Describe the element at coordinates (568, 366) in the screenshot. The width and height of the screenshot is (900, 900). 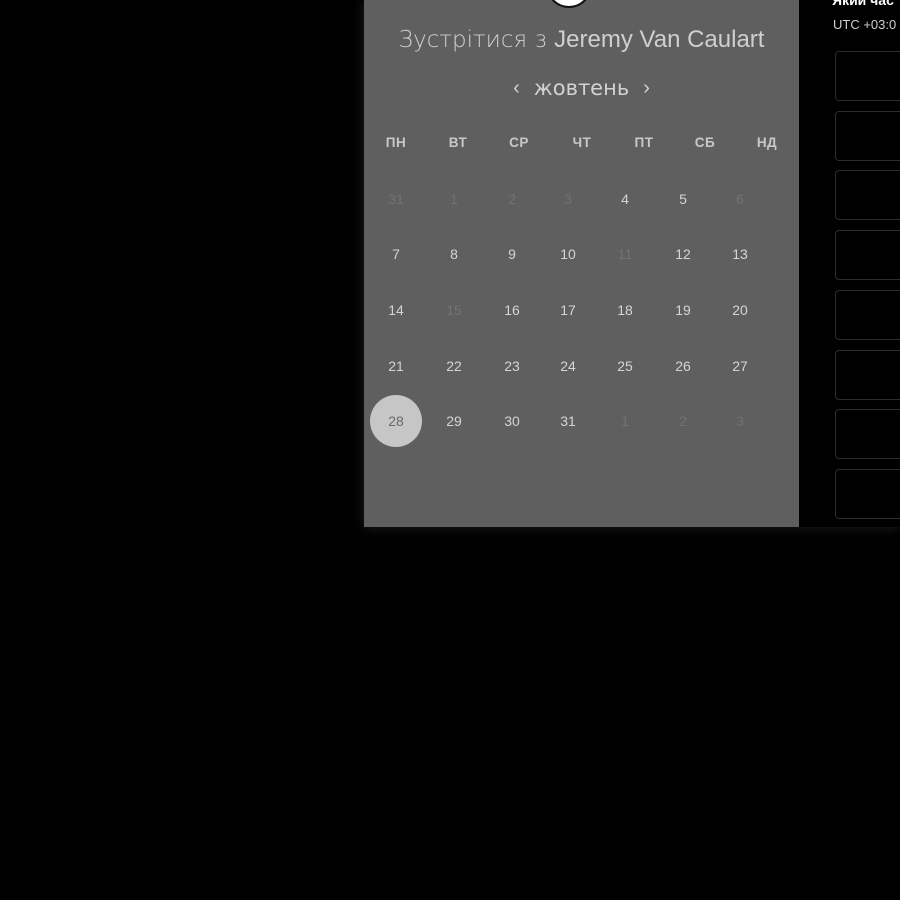
I see `calendar-day: 24` at that location.